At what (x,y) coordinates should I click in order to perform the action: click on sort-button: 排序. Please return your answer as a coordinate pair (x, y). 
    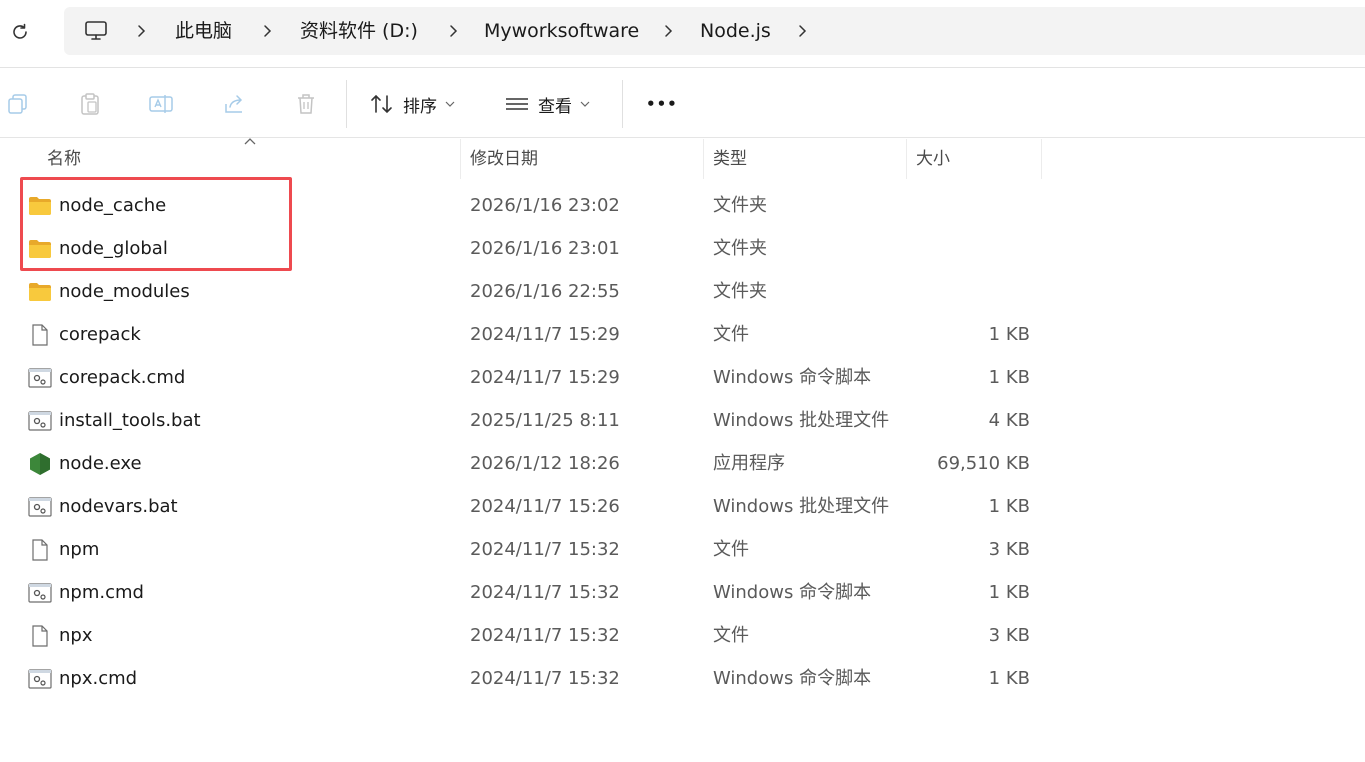
    Looking at the image, I should click on (412, 104).